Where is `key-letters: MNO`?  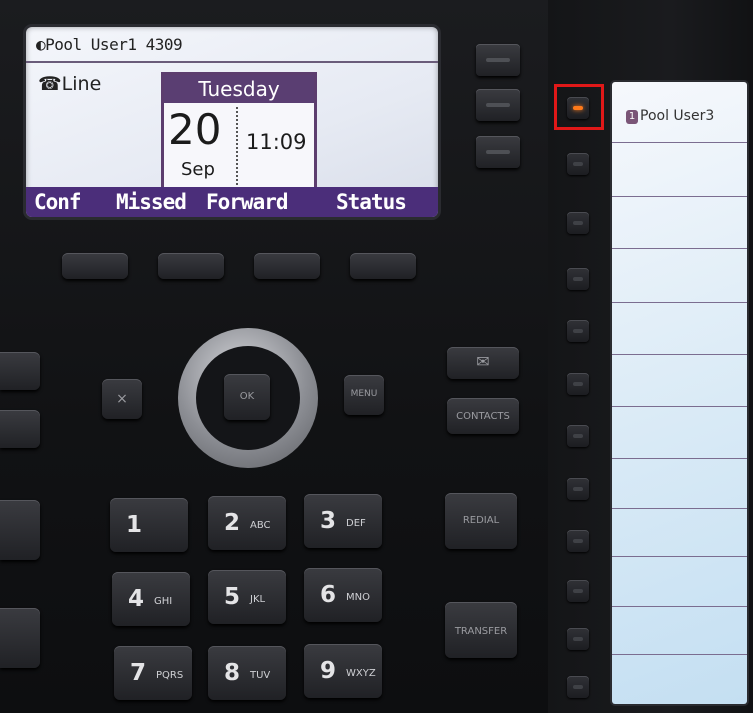
key-letters: MNO is located at coordinates (358, 597).